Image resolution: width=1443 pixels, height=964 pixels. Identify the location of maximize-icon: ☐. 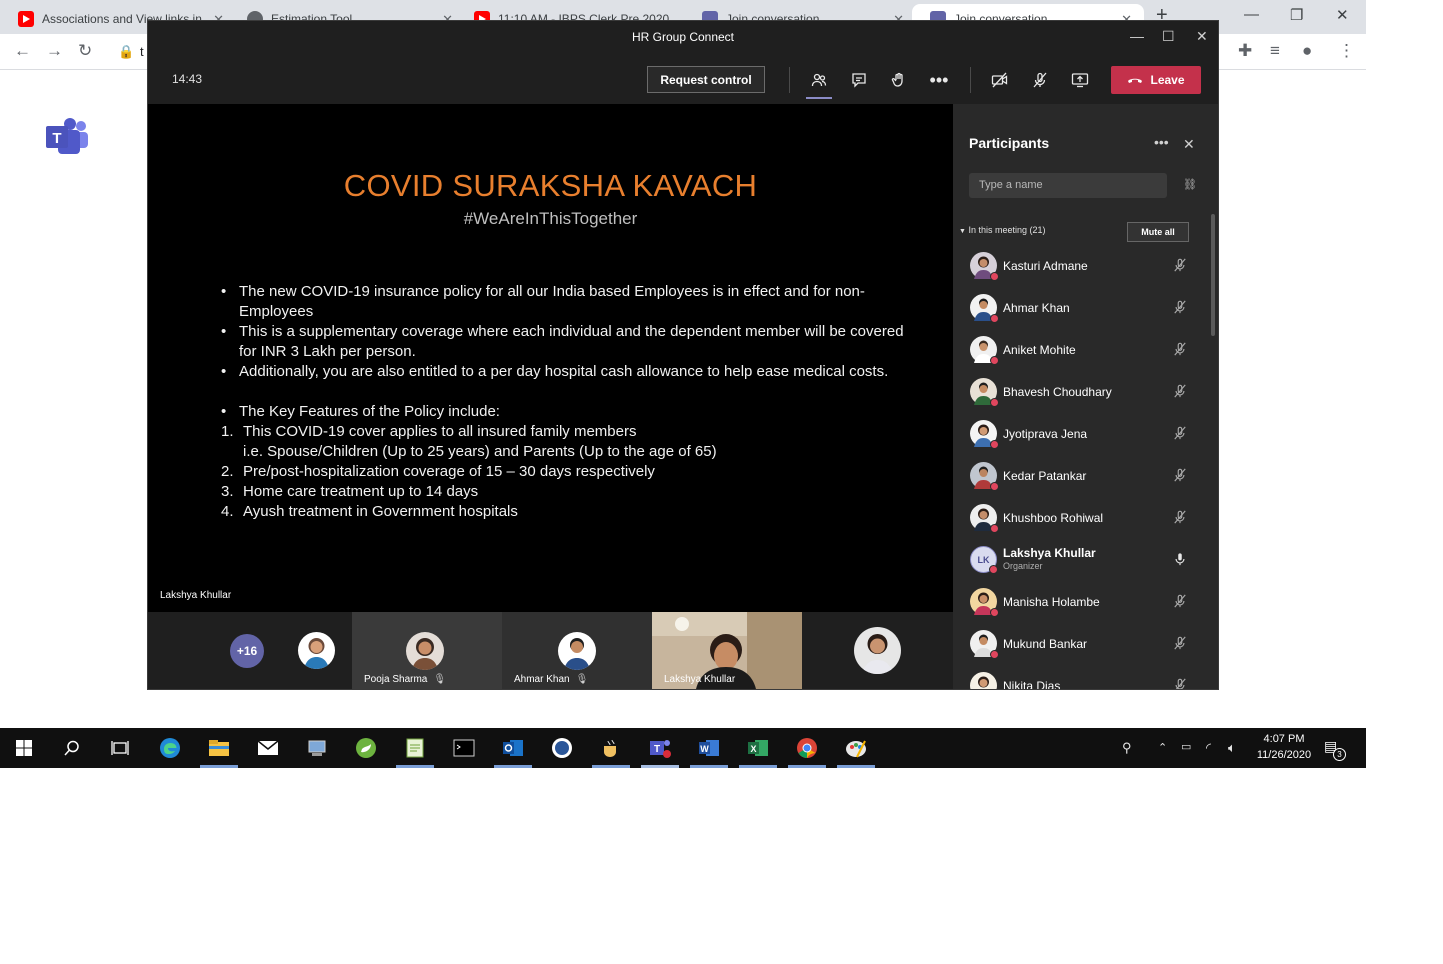
(1168, 36).